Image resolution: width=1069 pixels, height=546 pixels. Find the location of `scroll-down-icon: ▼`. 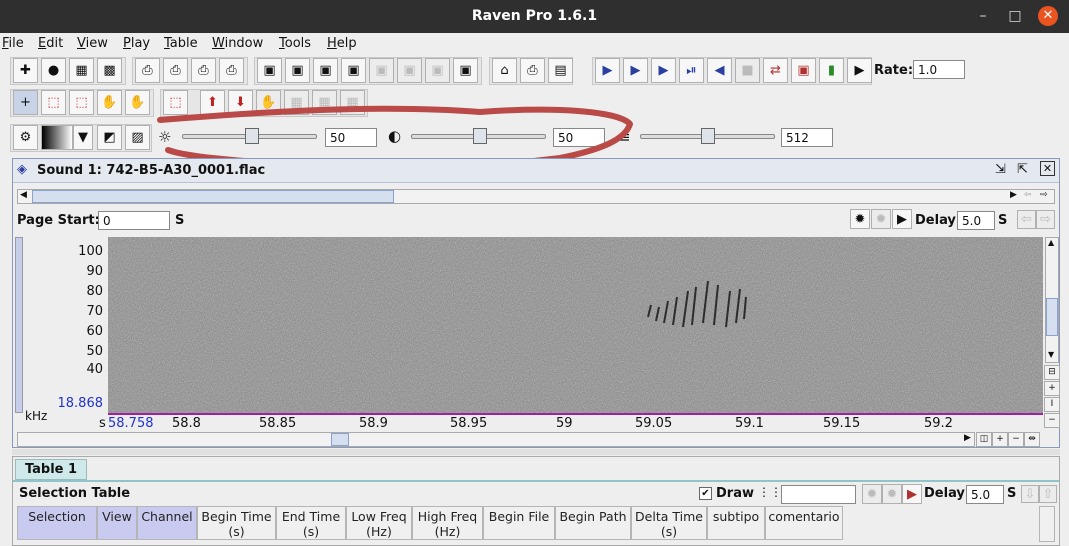

scroll-down-icon: ▼ is located at coordinates (1051, 354).